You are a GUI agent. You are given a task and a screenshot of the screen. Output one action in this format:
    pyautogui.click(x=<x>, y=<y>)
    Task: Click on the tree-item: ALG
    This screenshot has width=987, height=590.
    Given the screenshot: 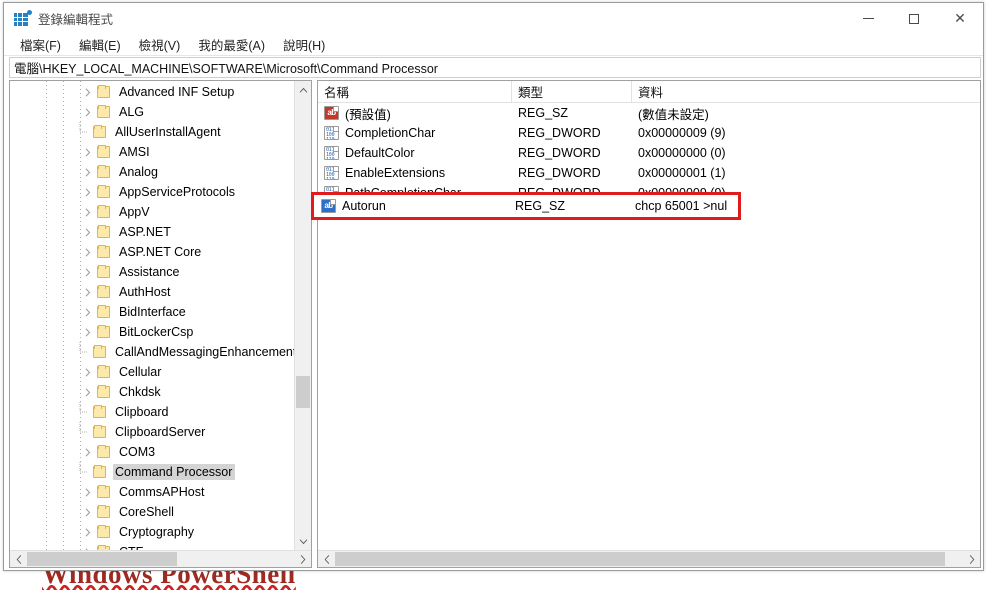 What is the action you would take?
    pyautogui.click(x=152, y=112)
    